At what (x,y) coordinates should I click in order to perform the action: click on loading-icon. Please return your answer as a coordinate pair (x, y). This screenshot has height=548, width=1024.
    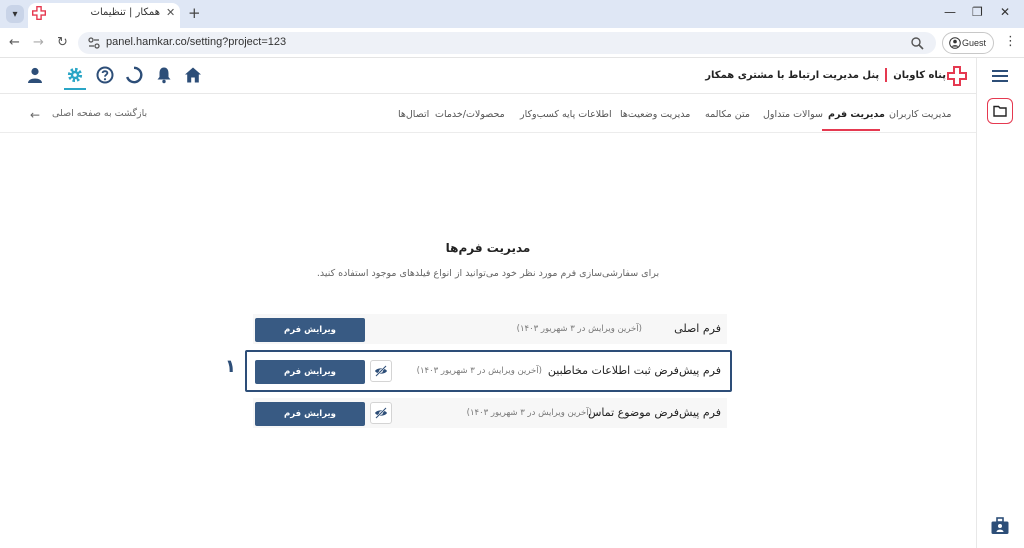
    Looking at the image, I should click on (134, 75).